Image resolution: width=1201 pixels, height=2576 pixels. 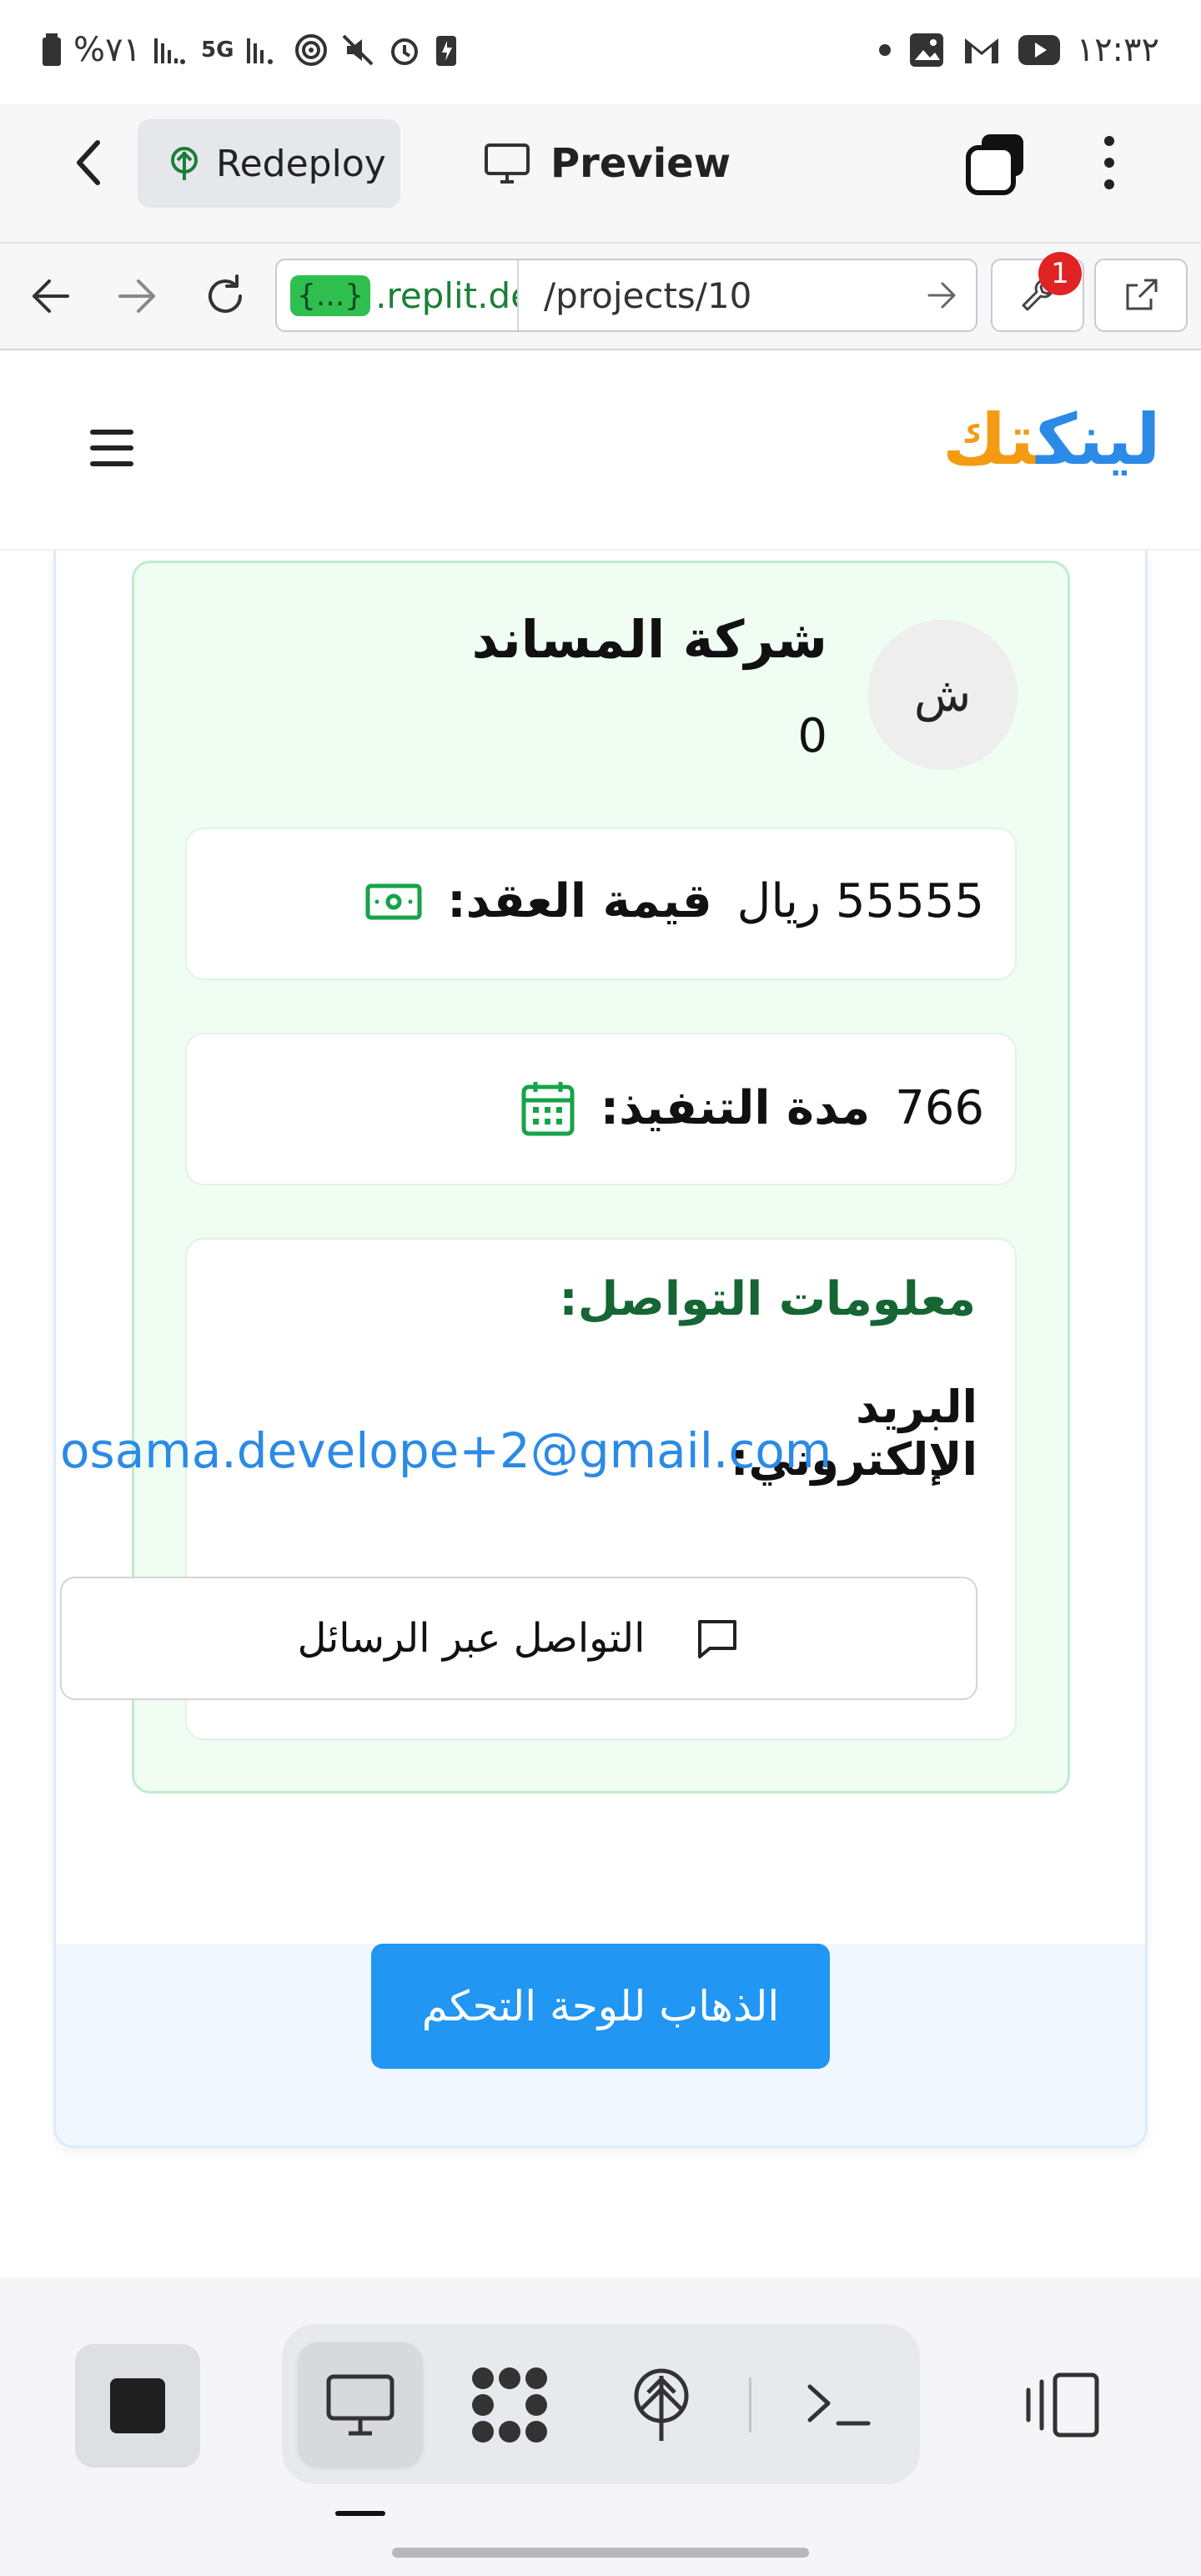 I want to click on address-bar: {...} .replit.de /projects/10, so click(x=626, y=295).